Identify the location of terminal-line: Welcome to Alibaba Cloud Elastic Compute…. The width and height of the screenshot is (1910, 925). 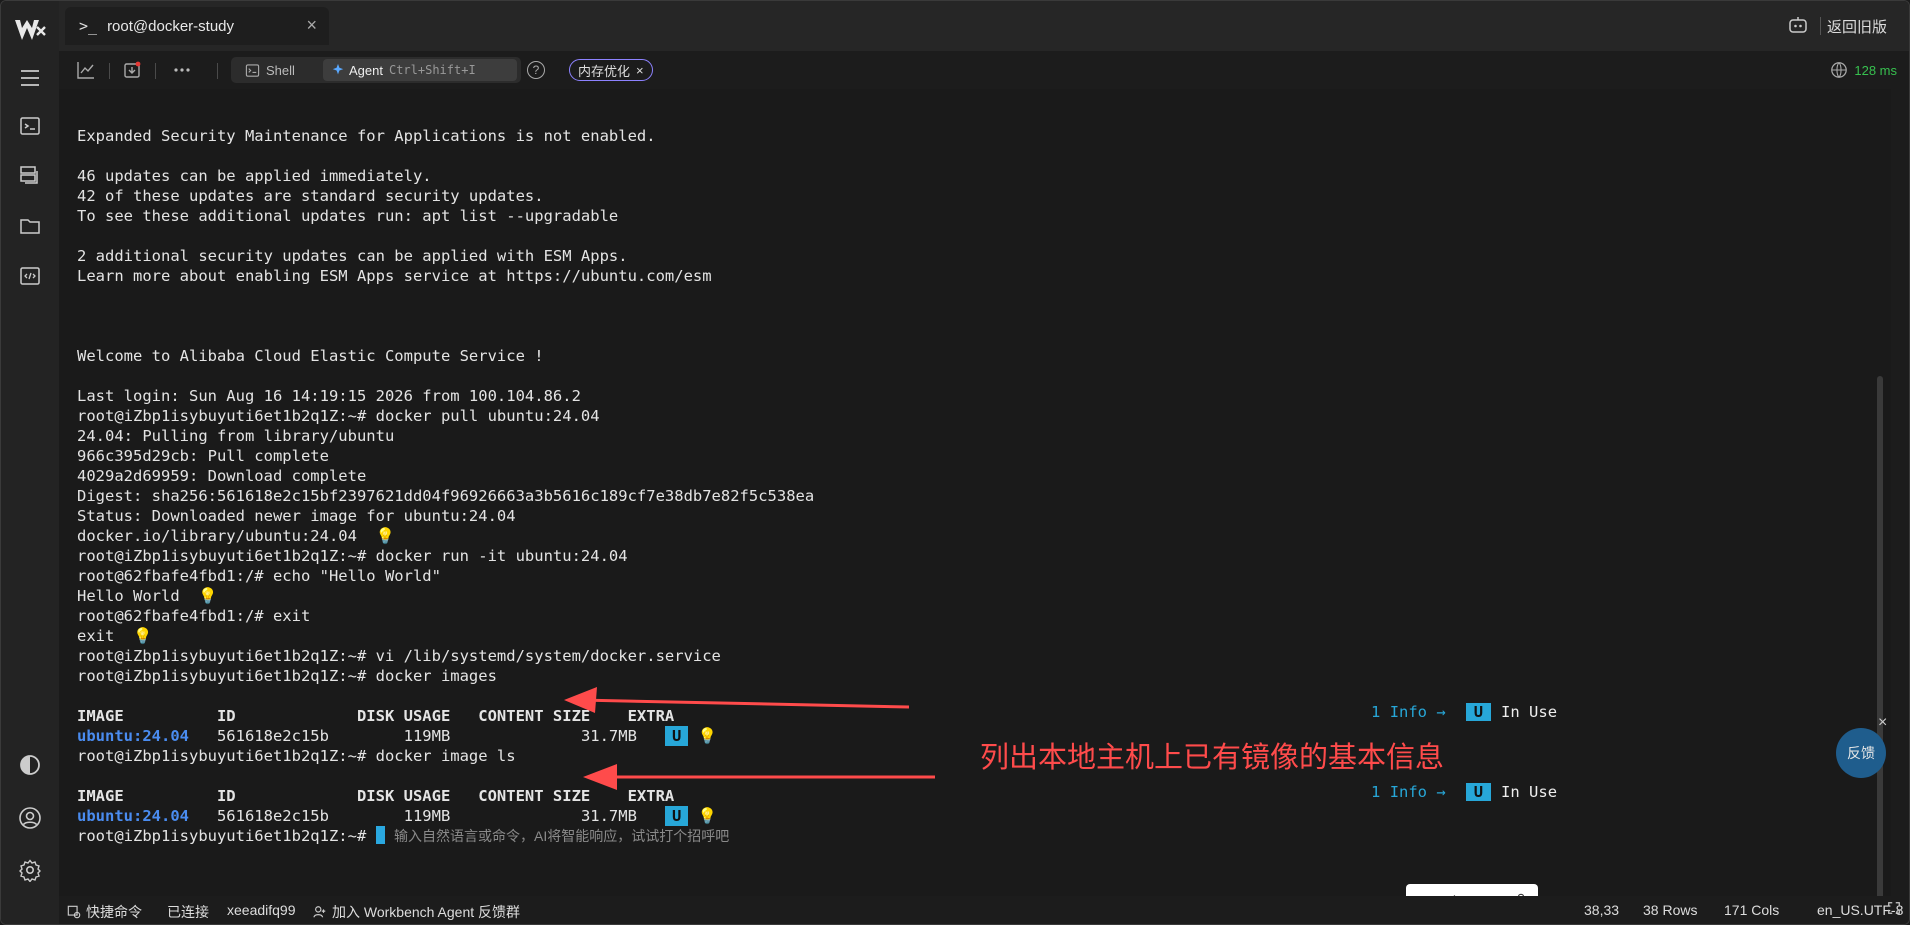
(310, 356).